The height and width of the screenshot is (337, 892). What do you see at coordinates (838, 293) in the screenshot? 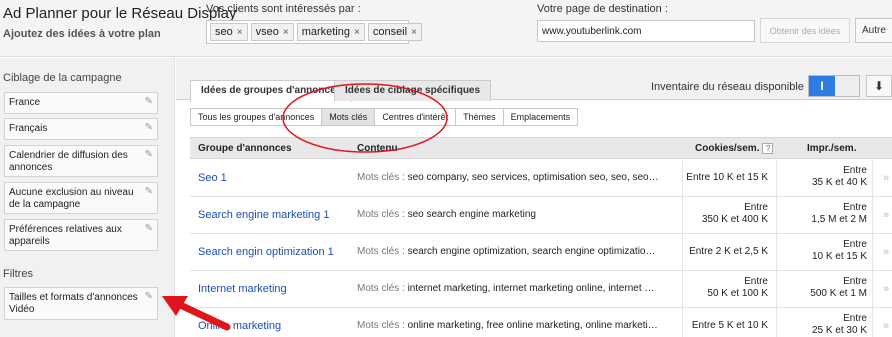
I see `impr-line: 500 K et 1 M` at bounding box center [838, 293].